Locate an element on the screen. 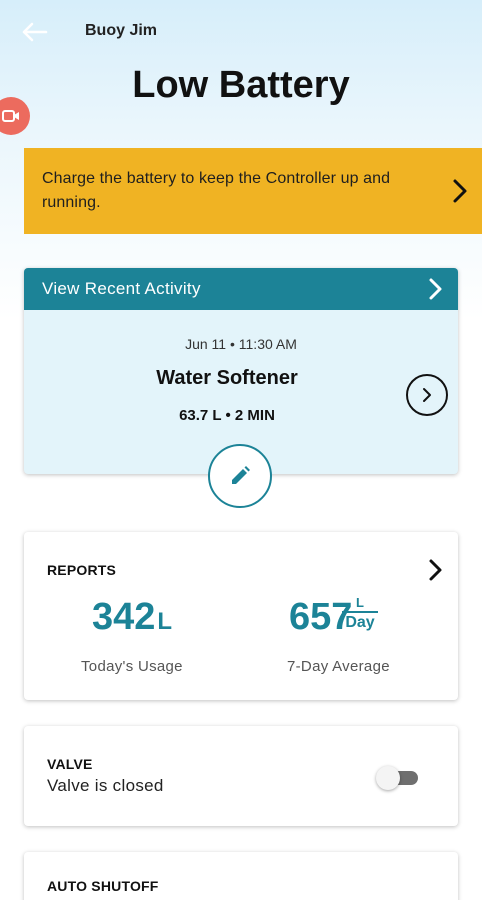 The width and height of the screenshot is (482, 900). valve-status: Valve is closed is located at coordinates (105, 785).